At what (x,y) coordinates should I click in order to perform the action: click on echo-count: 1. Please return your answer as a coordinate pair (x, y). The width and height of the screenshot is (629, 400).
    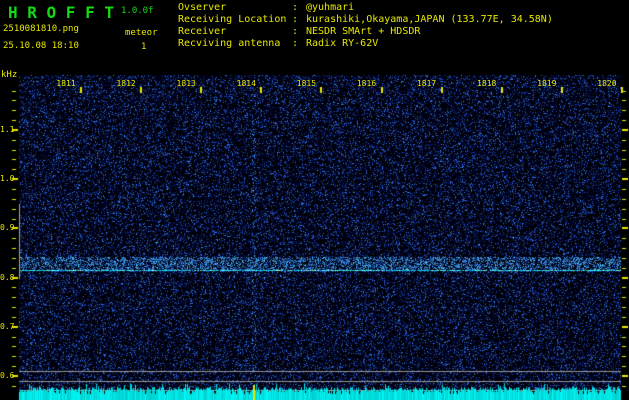
    Looking at the image, I should click on (144, 47).